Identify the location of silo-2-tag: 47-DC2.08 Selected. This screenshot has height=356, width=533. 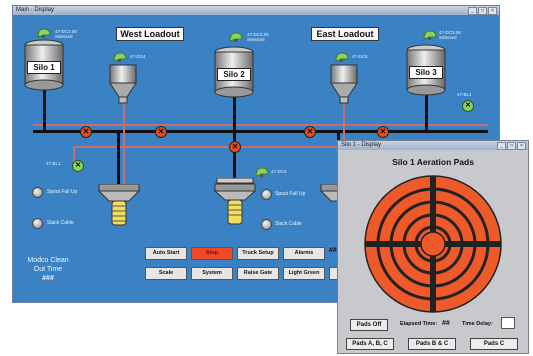
(258, 37).